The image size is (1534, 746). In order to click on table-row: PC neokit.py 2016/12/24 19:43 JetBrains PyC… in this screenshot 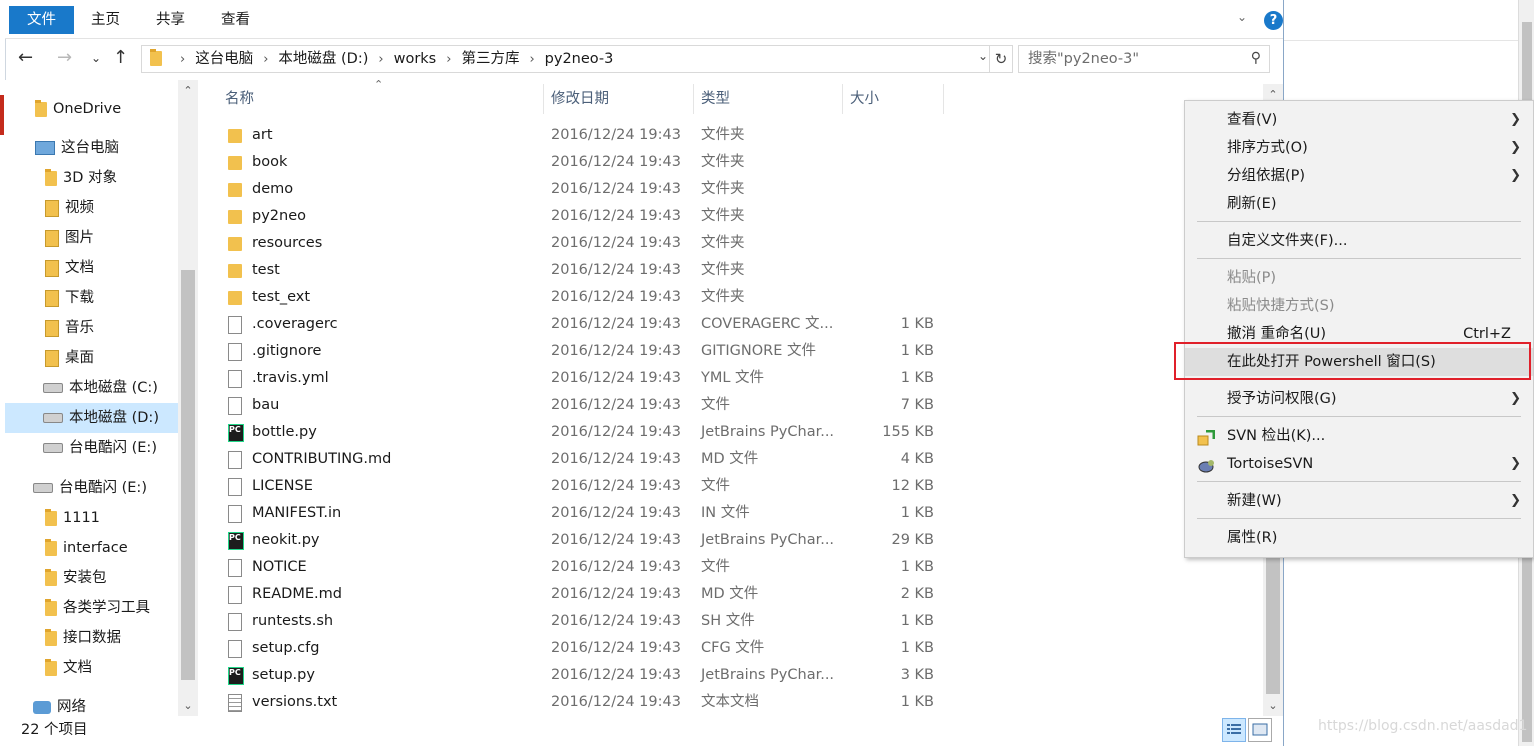, I will do `click(739, 540)`.